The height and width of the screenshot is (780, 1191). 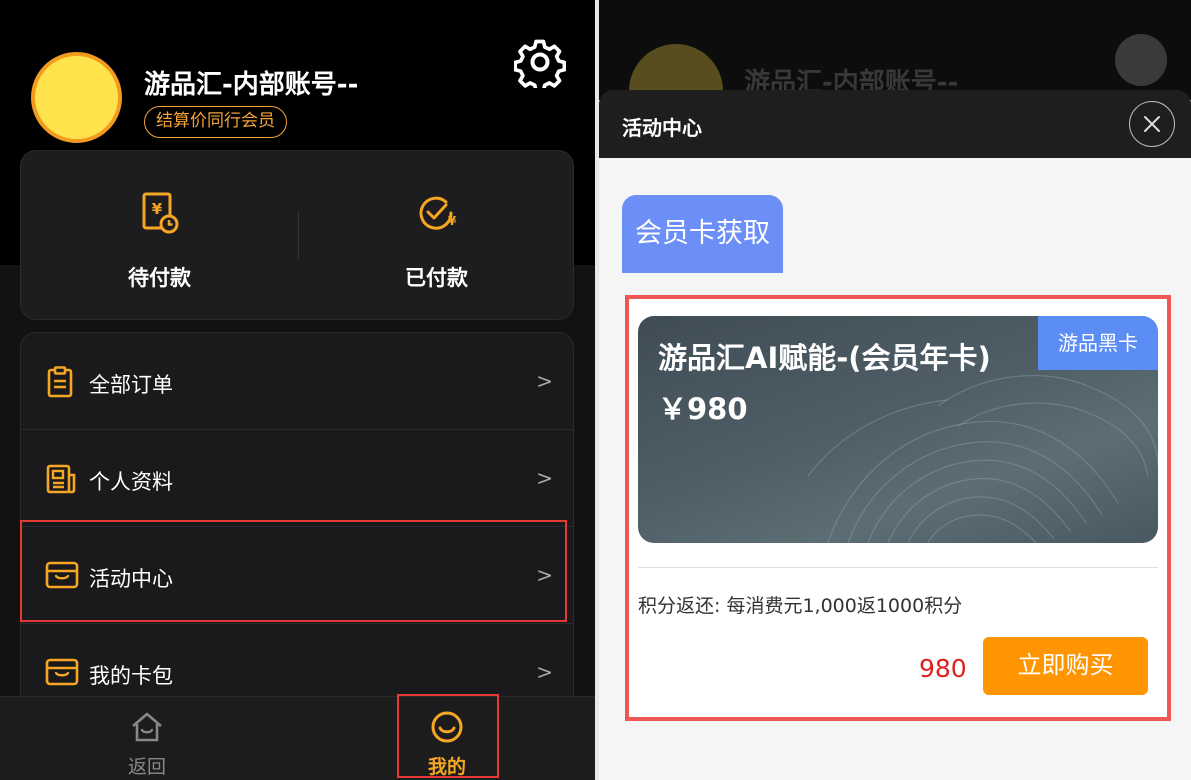 What do you see at coordinates (146, 767) in the screenshot?
I see `tab-back-label: 返回` at bounding box center [146, 767].